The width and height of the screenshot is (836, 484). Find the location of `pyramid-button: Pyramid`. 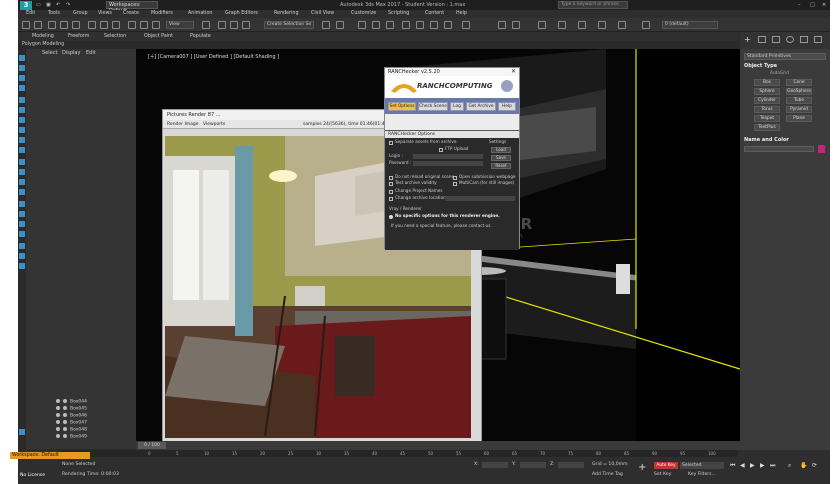

pyramid-button: Pyramid is located at coordinates (799, 109).